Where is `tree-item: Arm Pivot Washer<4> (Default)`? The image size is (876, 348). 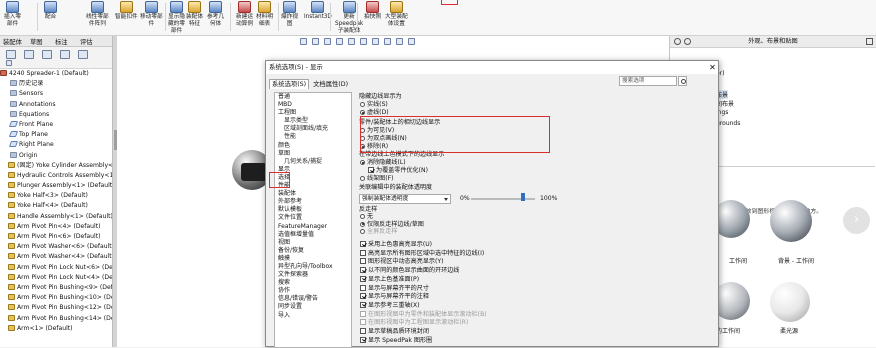 tree-item: Arm Pivot Washer<4> (Default) is located at coordinates (56, 257).